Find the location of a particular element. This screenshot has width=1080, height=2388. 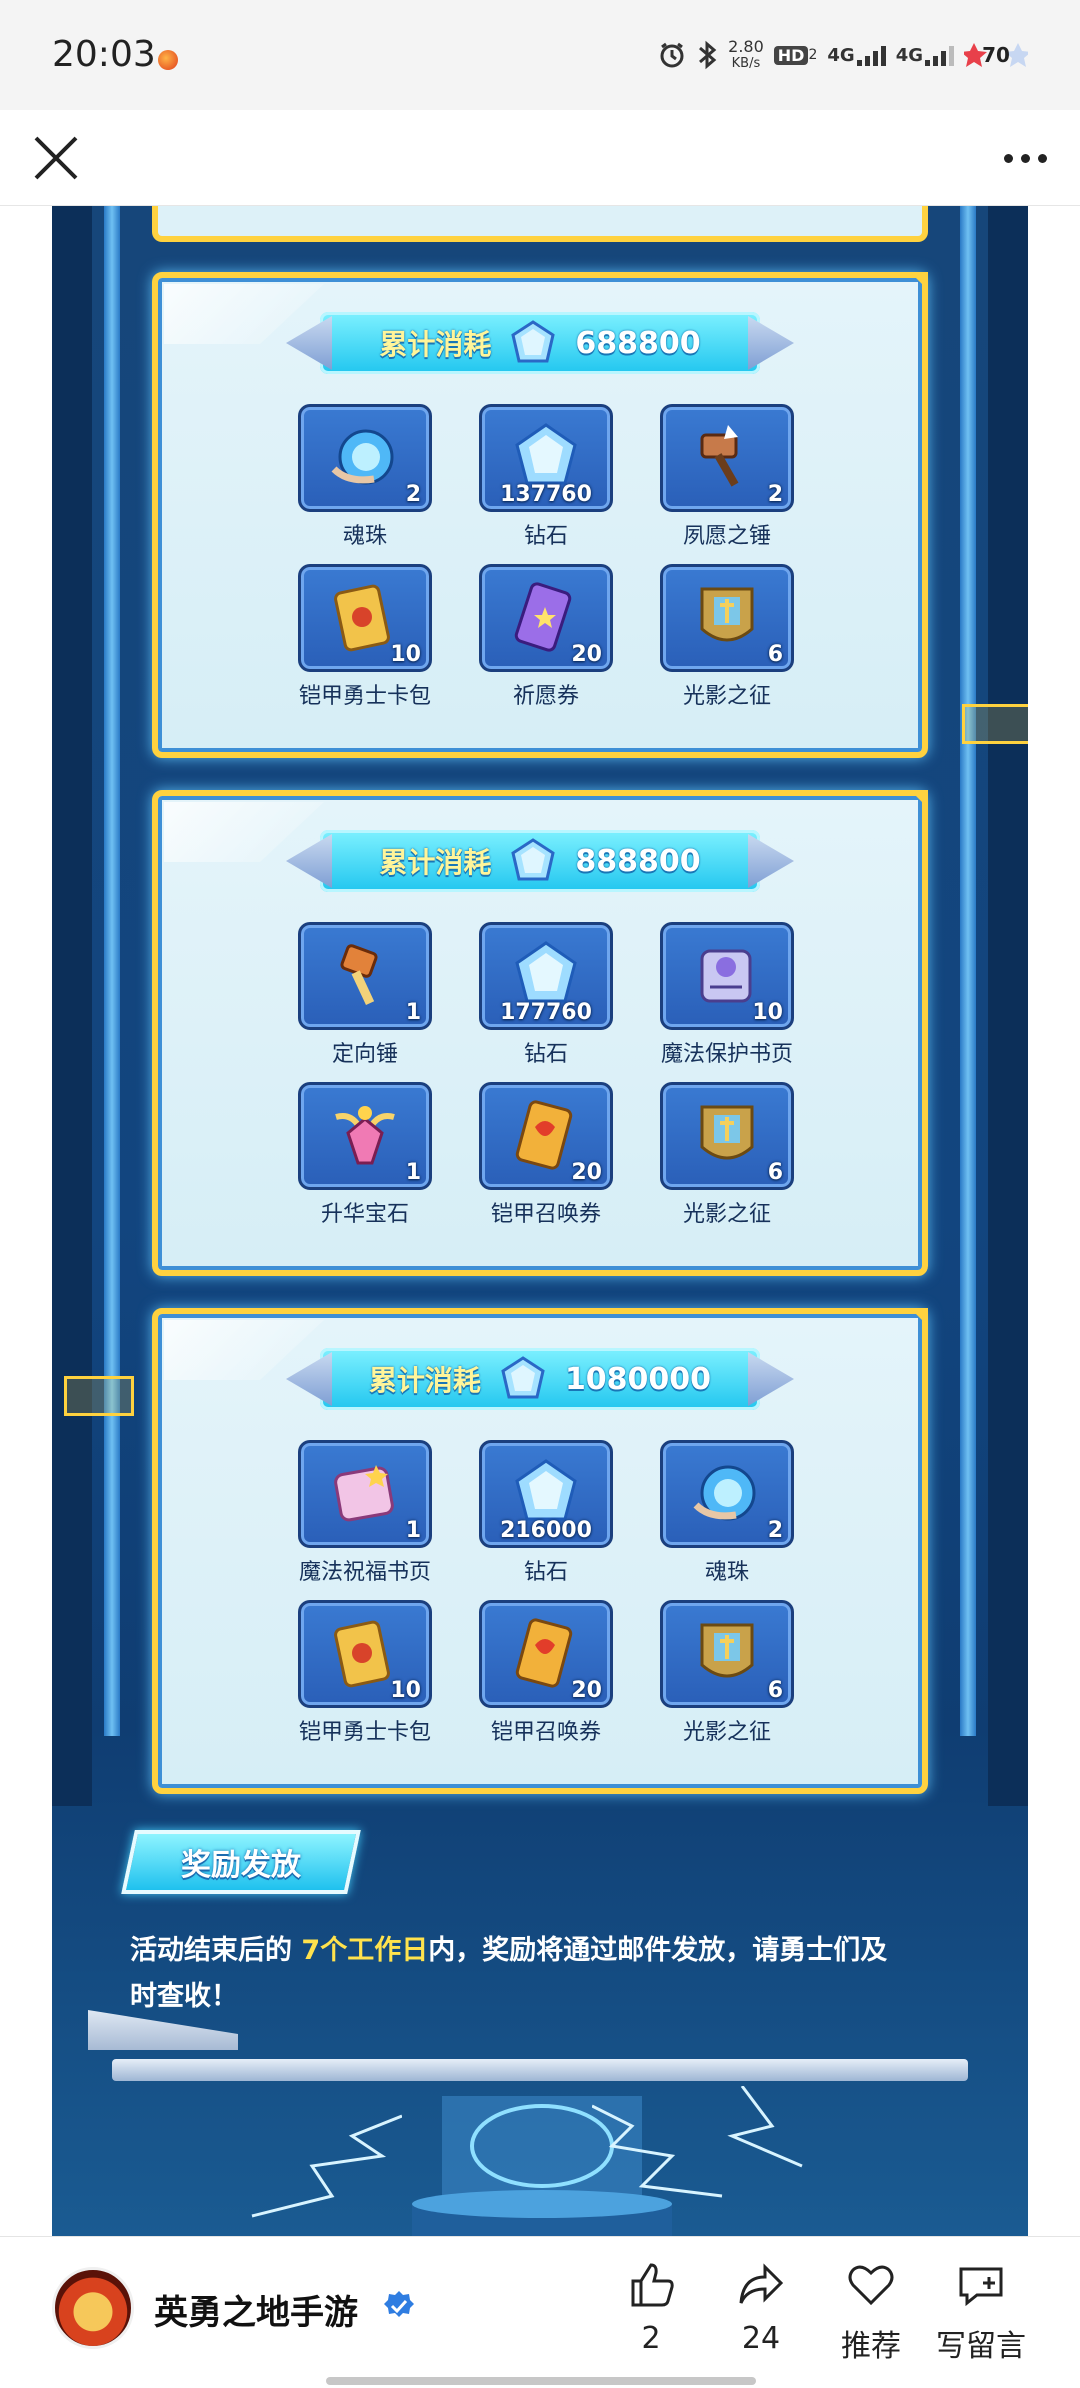

reward-name: 魔法保护书页 is located at coordinates (726, 1054).